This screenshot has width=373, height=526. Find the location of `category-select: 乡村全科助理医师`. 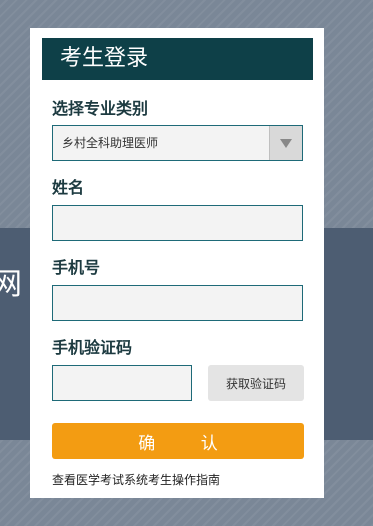

category-select: 乡村全科助理医师 is located at coordinates (177, 143).